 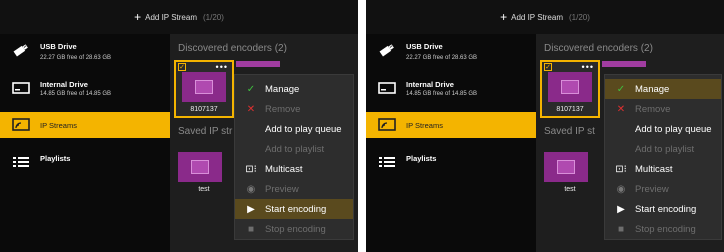 I want to click on check-icon: ✓, so click(x=251, y=89).